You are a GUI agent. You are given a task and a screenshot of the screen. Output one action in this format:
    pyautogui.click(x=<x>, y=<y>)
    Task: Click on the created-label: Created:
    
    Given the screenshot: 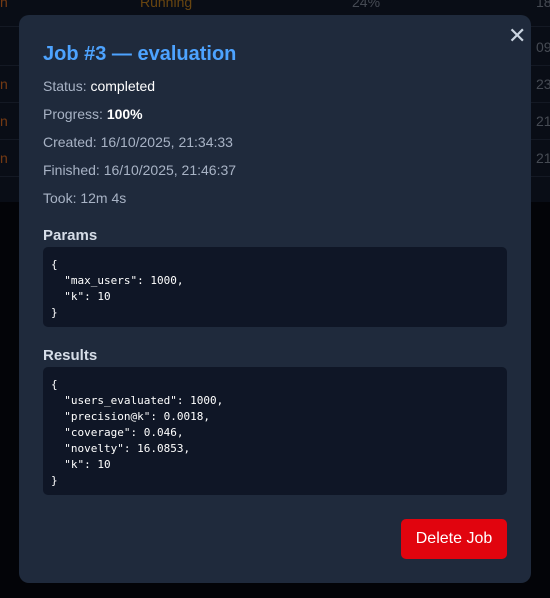 What is the action you would take?
    pyautogui.click(x=70, y=142)
    